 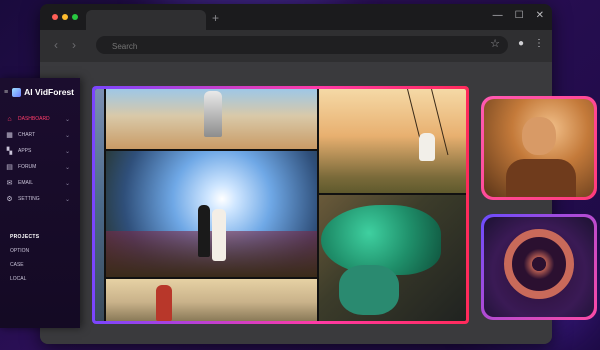 I want to click on forum-icon: ▤, so click(x=9, y=167).